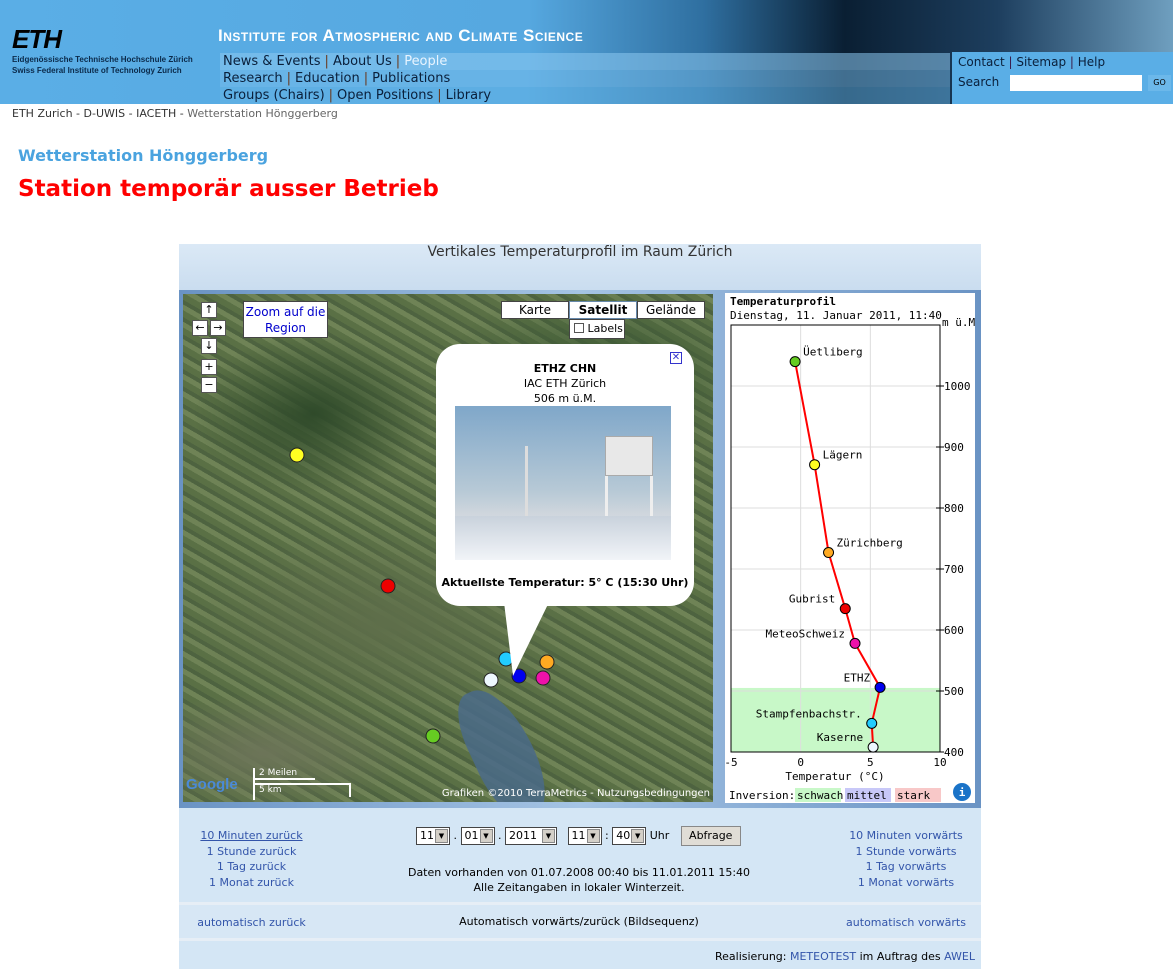 The height and width of the screenshot is (971, 1173). What do you see at coordinates (531, 836) in the screenshot?
I see `year-select: 2011 ▼` at bounding box center [531, 836].